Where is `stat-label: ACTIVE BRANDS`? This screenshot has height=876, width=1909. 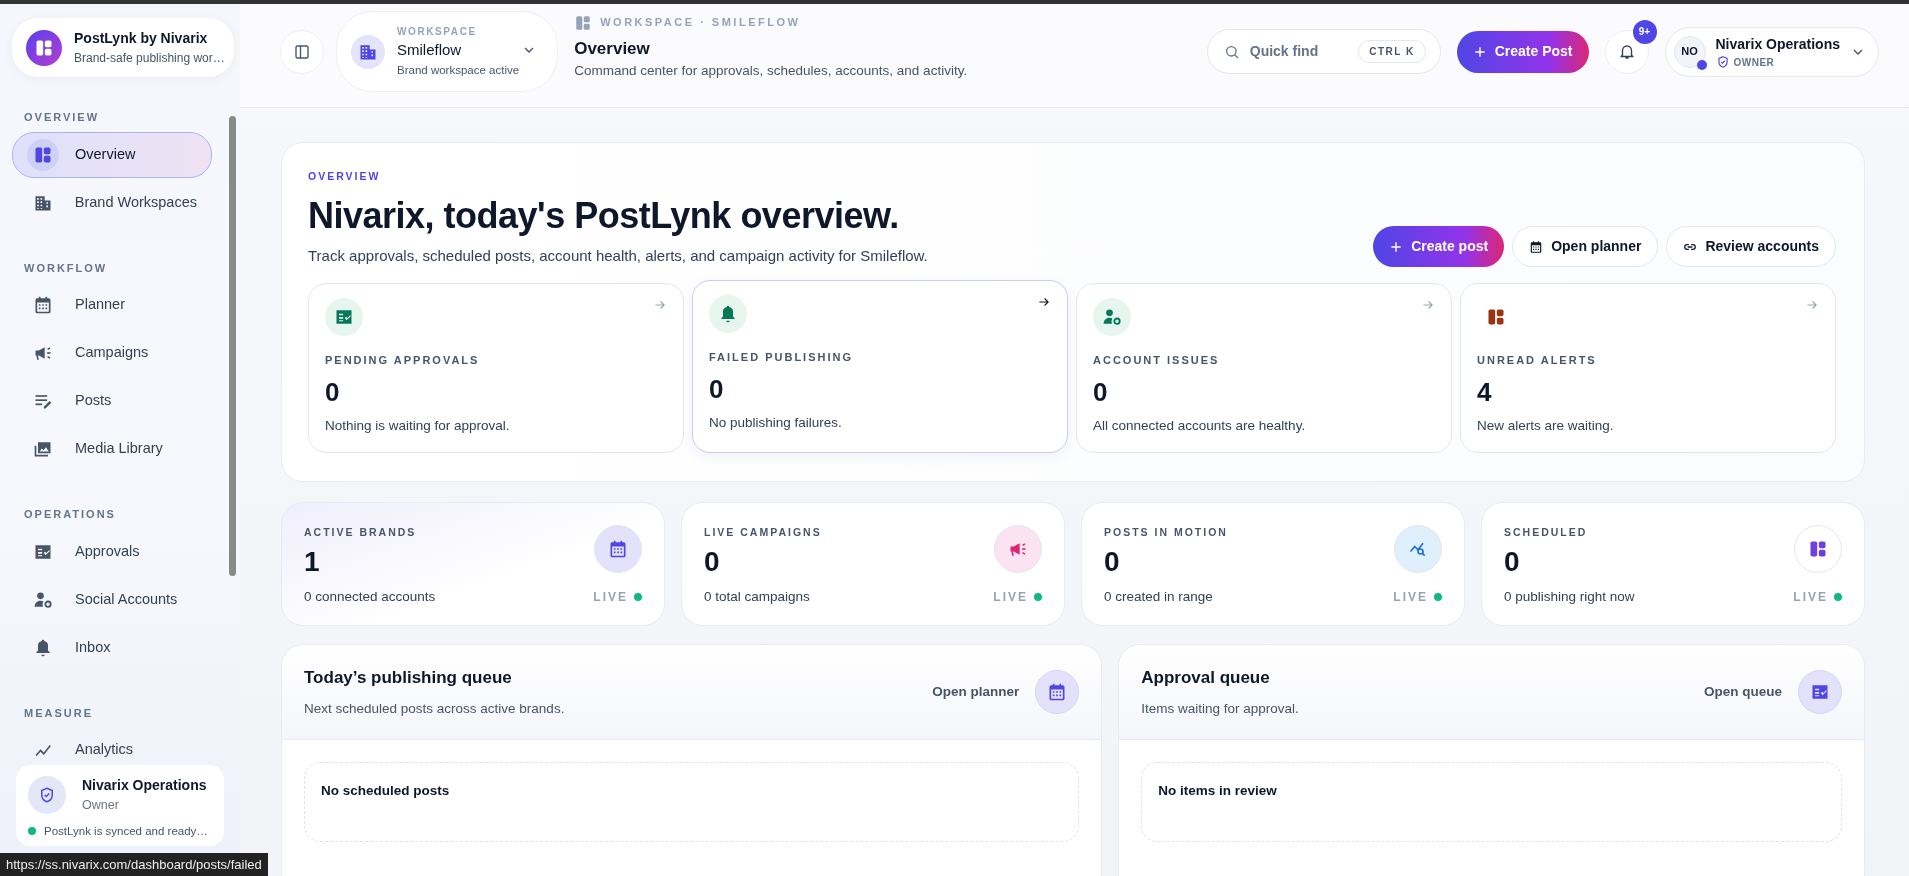 stat-label: ACTIVE BRANDS is located at coordinates (360, 532).